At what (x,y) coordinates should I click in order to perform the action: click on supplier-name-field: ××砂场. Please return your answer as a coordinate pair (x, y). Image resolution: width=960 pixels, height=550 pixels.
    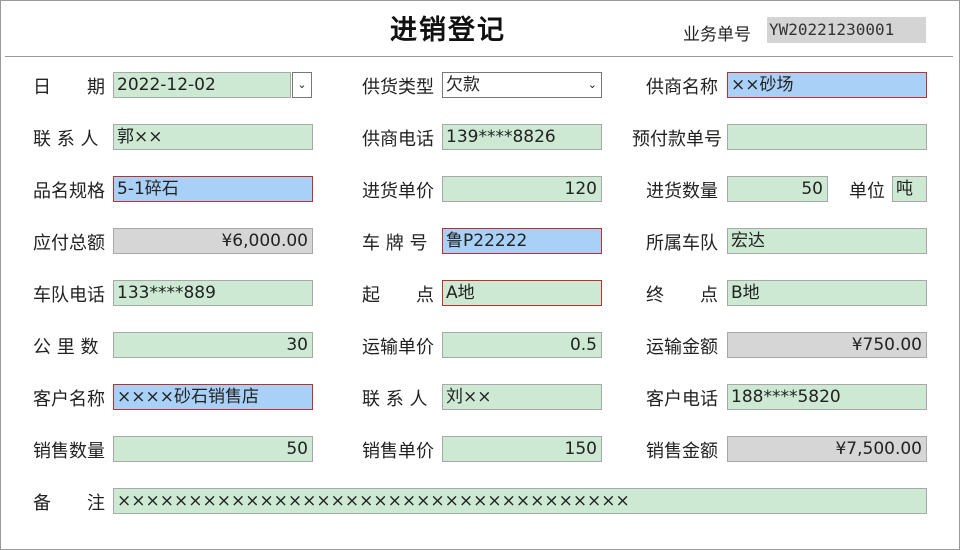
    Looking at the image, I should click on (827, 85).